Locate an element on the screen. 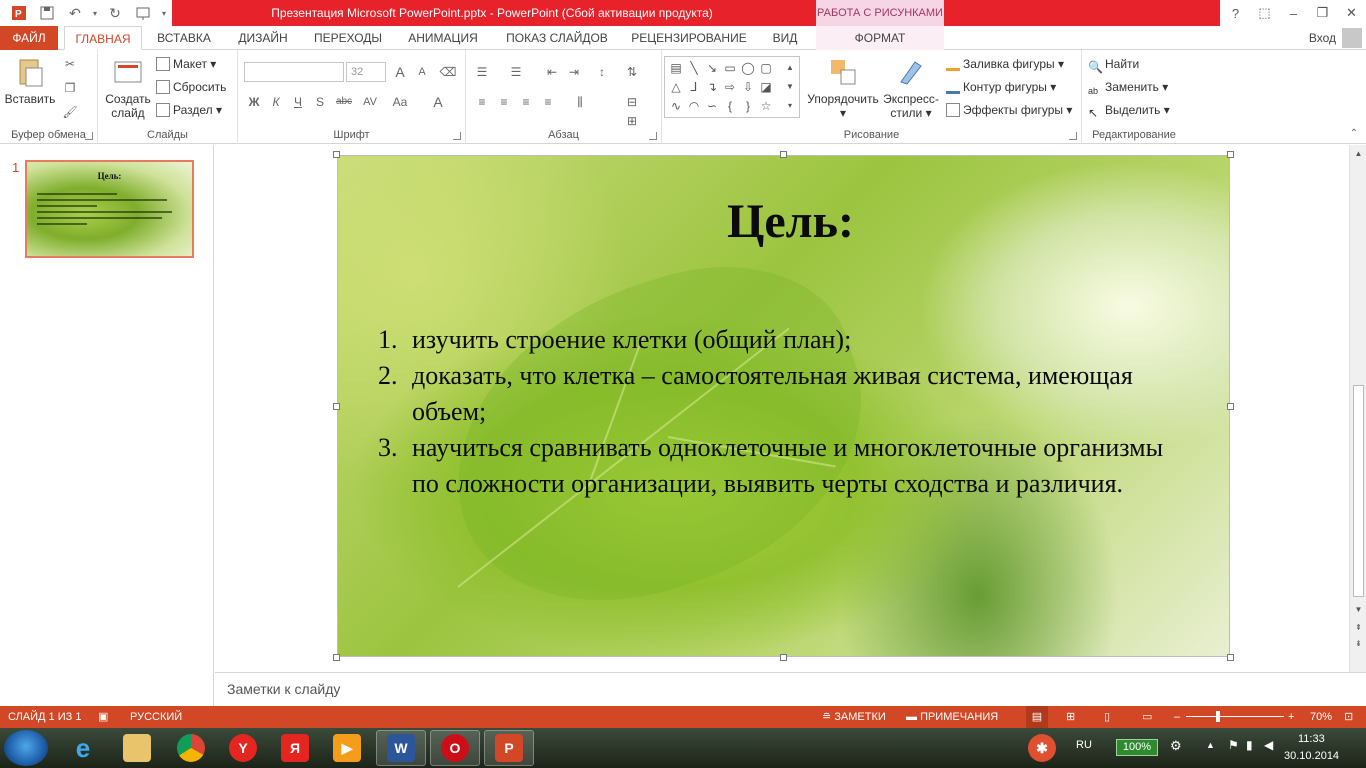 This screenshot has height=768, width=1366. redo-icon: ↻ is located at coordinates (115, 13).